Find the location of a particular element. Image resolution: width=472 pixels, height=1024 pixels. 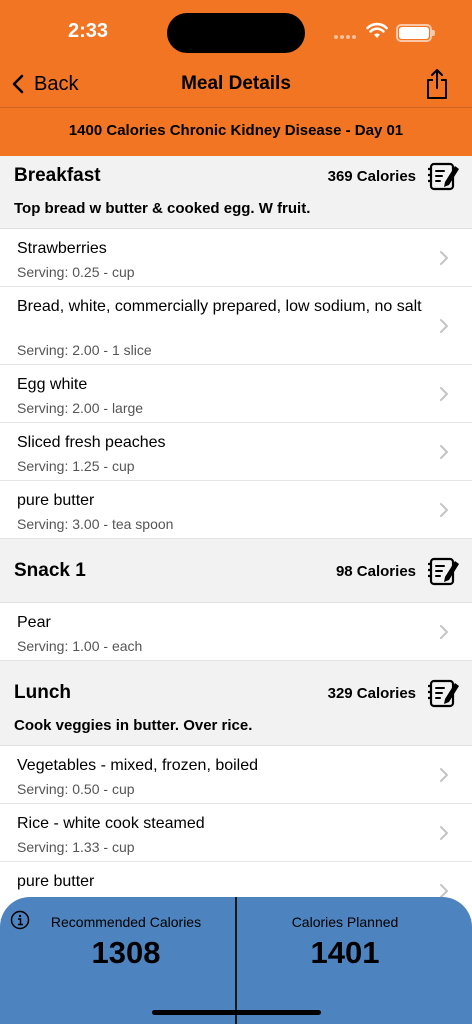

status-time: 2:33 is located at coordinates (88, 31).